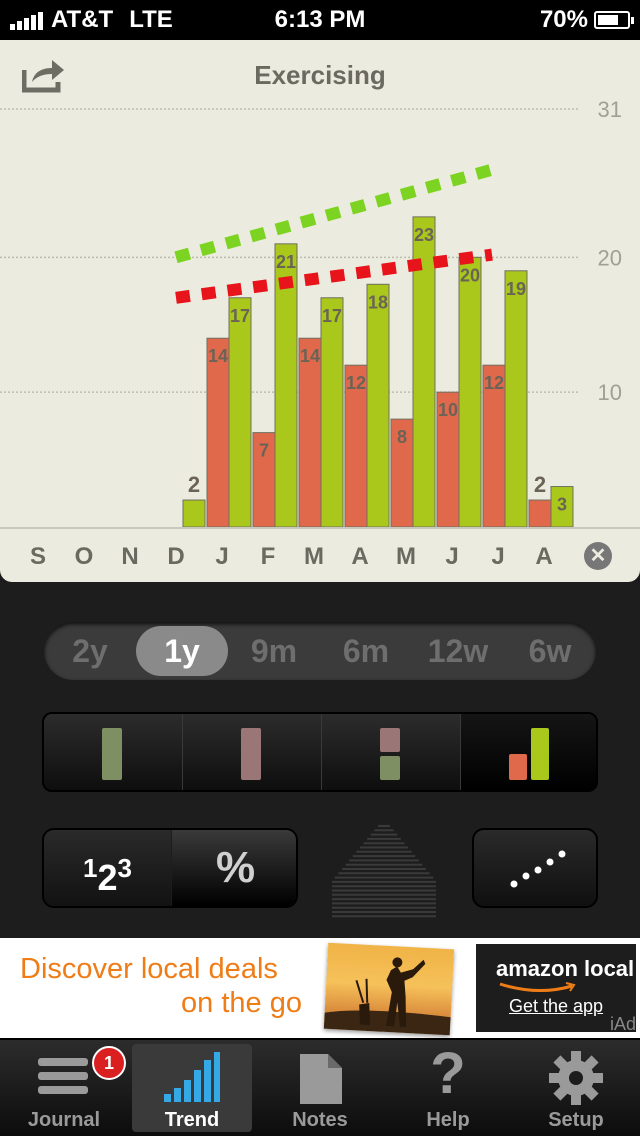 The width and height of the screenshot is (640, 1136). Describe the element at coordinates (610, 109) in the screenshot. I see `y-tick-label: 31` at that location.